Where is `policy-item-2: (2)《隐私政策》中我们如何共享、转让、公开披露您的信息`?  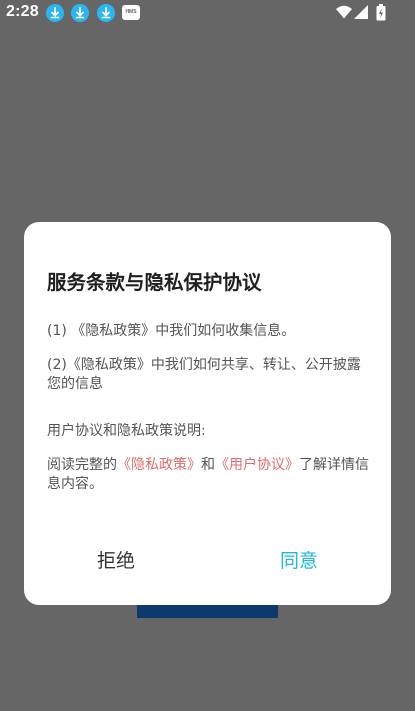
policy-item-2: (2)《隐私政策》中我们如何共享、转让、公开披露您的信息 is located at coordinates (204, 374).